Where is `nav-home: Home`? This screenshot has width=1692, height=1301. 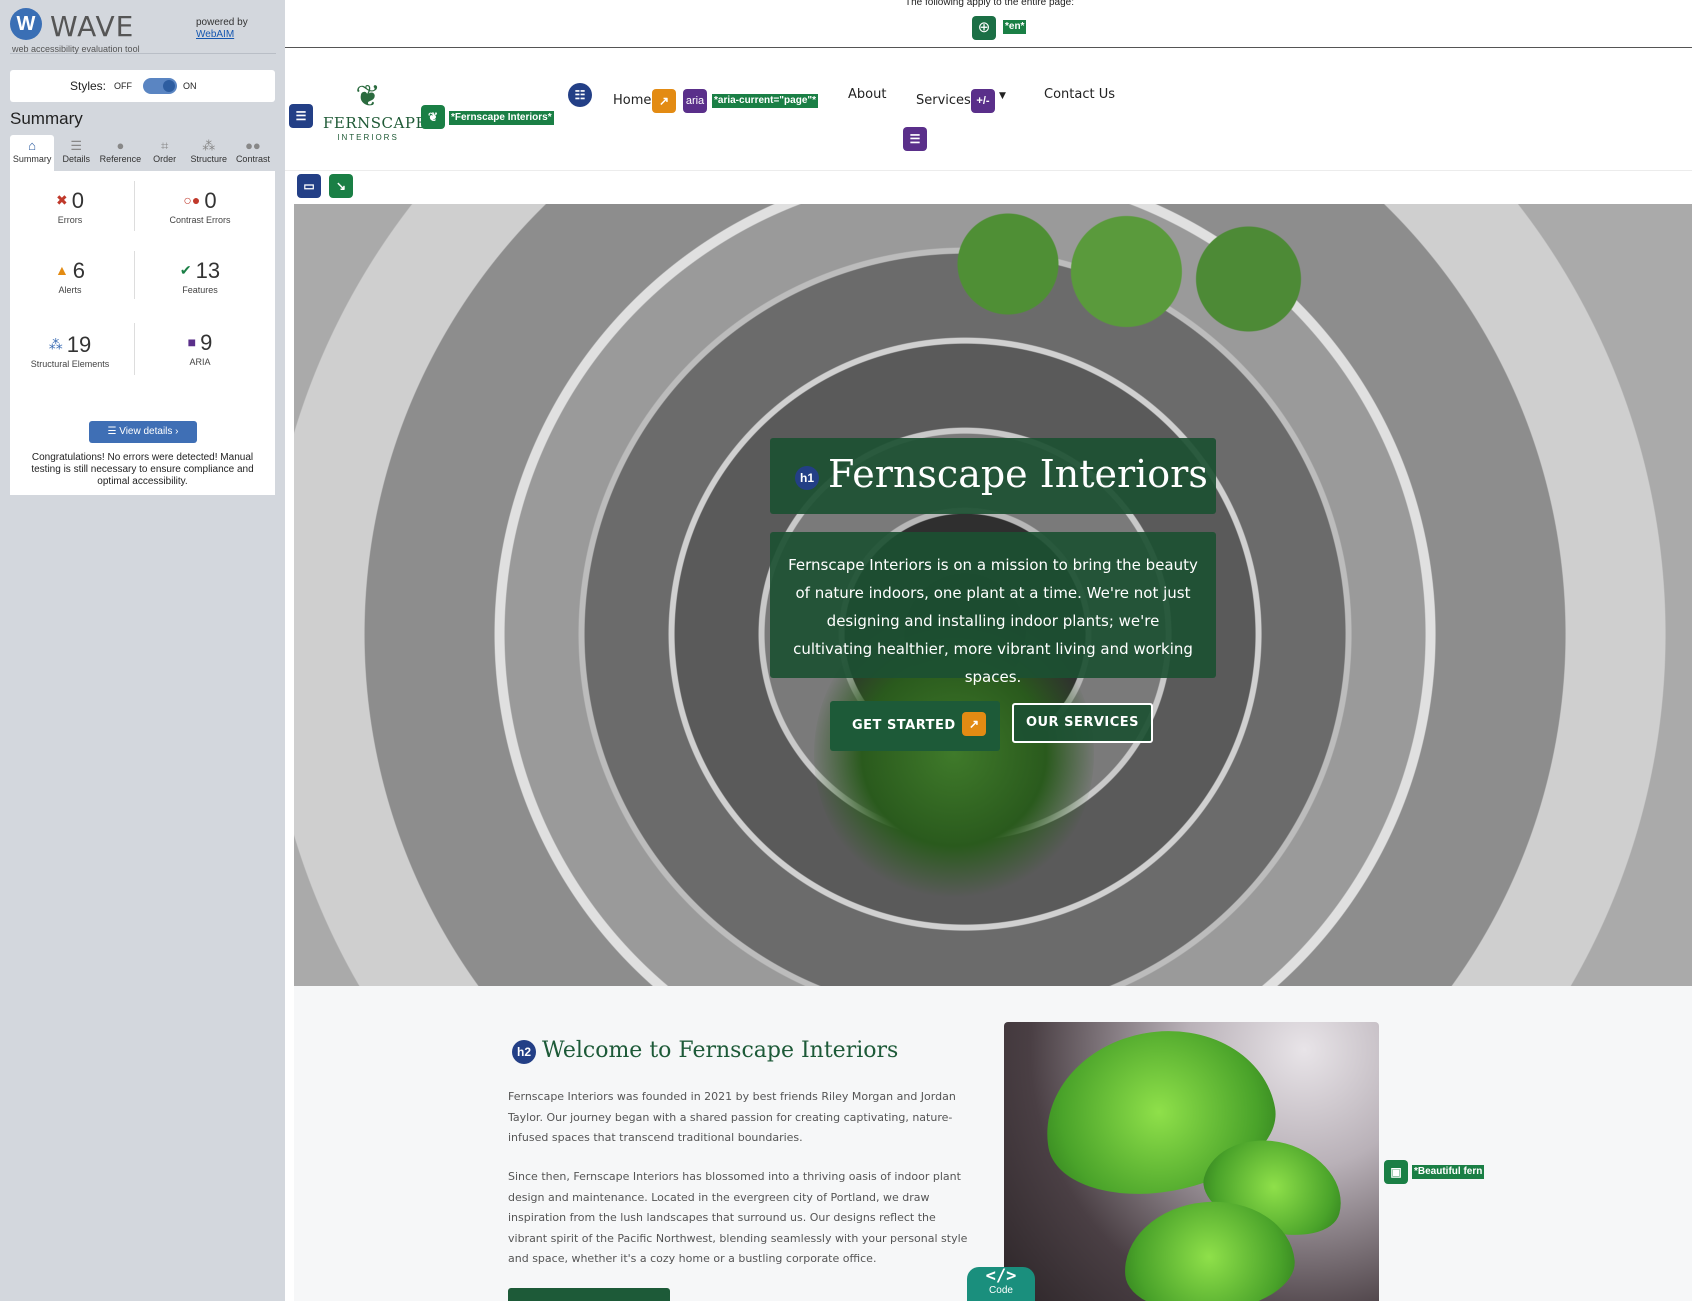
nav-home: Home is located at coordinates (632, 100).